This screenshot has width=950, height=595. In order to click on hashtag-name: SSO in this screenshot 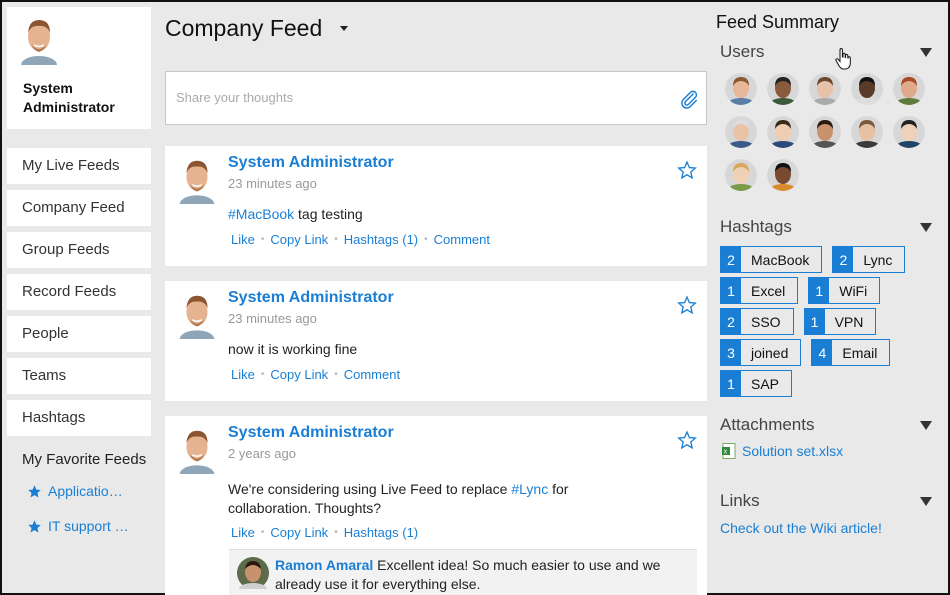, I will do `click(766, 321)`.